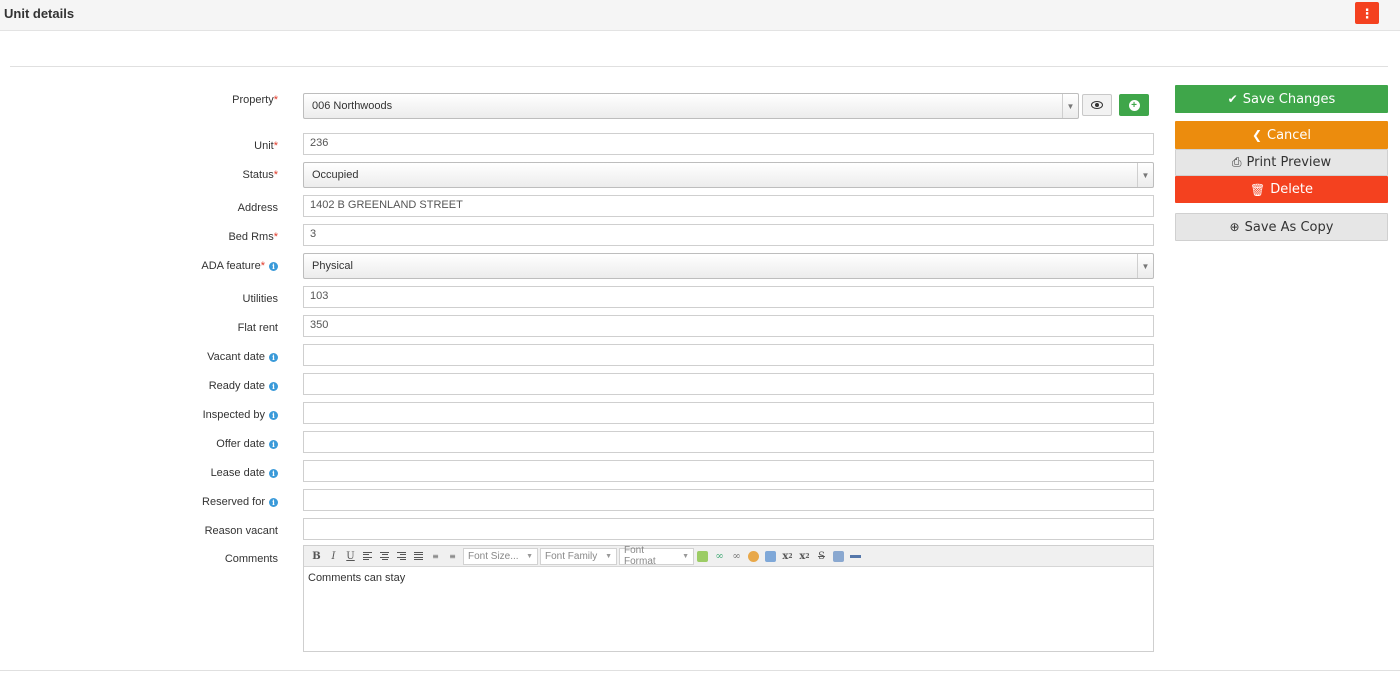 This screenshot has height=679, width=1400. I want to click on vacant-date-label: Vacant date i, so click(242, 357).